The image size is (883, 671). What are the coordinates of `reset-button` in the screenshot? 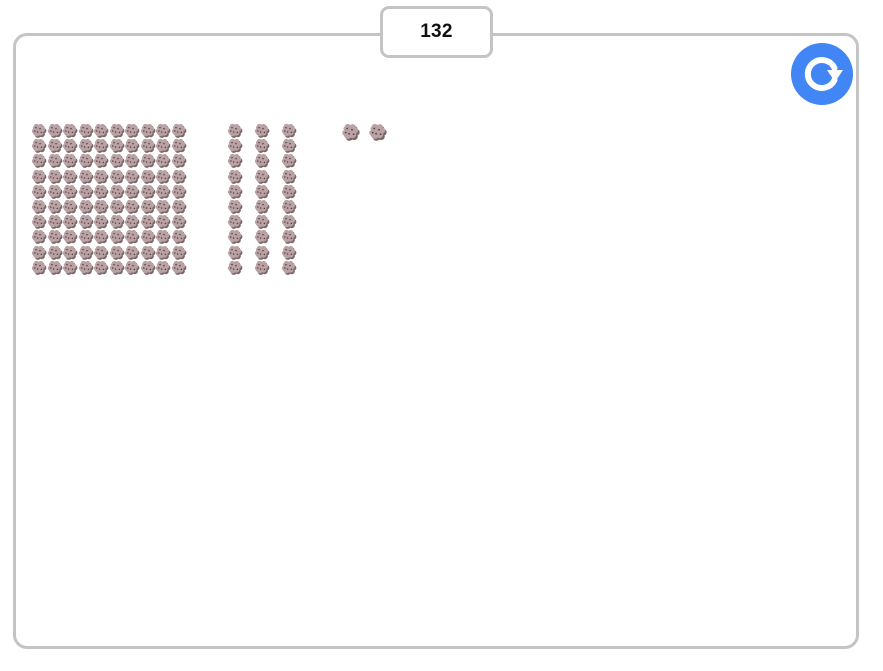 It's located at (822, 74).